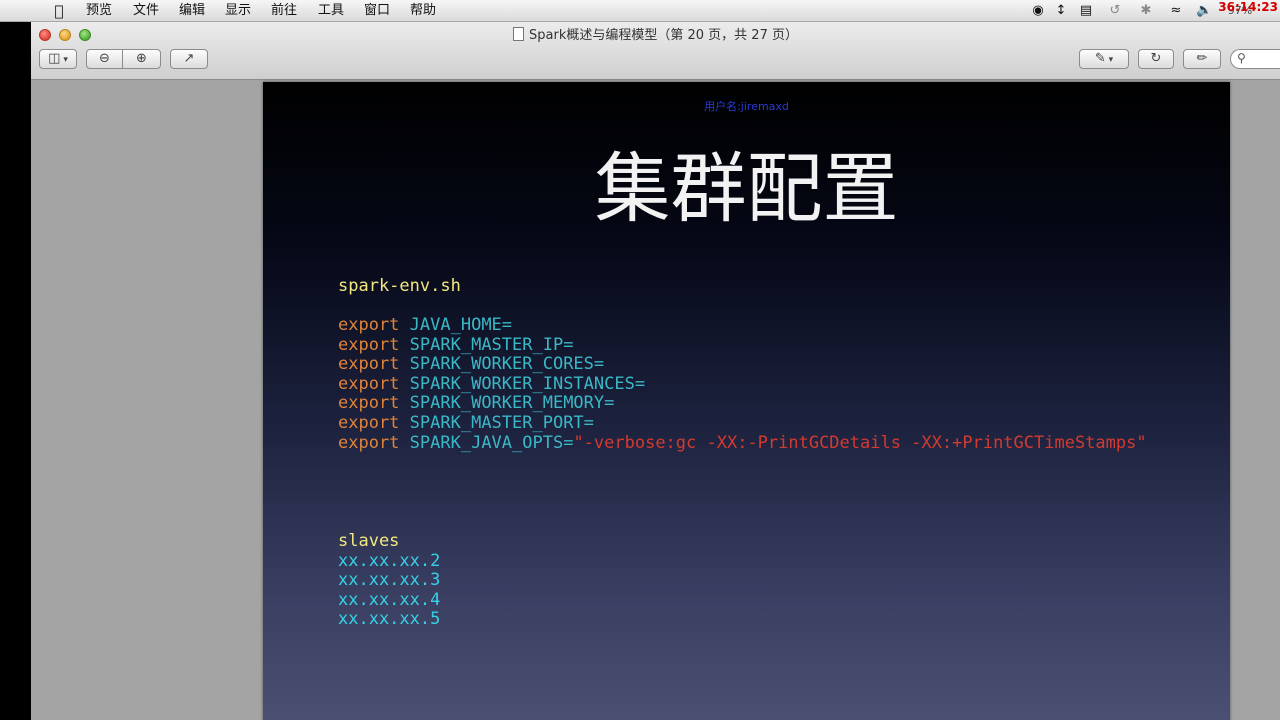 Image resolution: width=1280 pixels, height=720 pixels. I want to click on sync-arrows-icon: ↕, so click(1061, 11).